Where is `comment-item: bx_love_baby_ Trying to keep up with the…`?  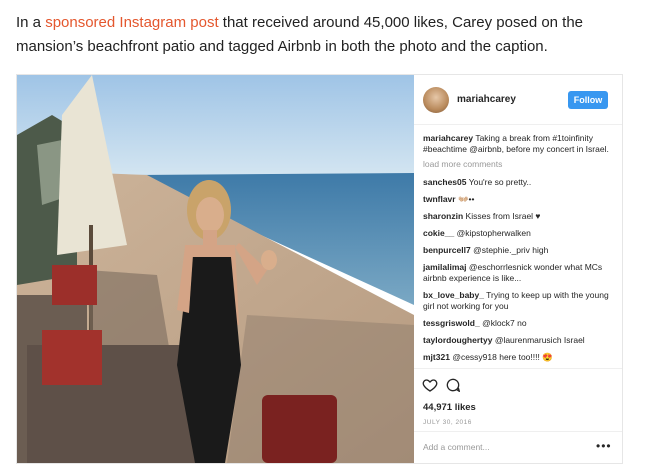 comment-item: bx_love_baby_ Trying to keep up with the… is located at coordinates (519, 301).